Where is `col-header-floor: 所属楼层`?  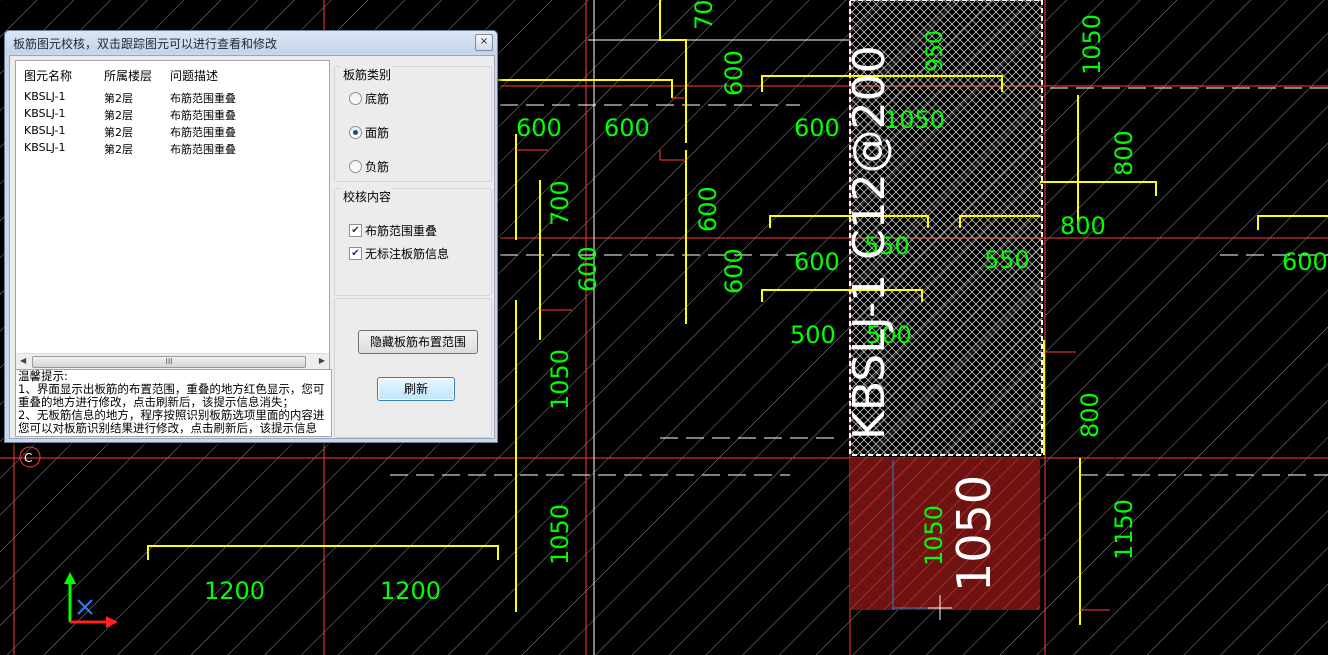 col-header-floor: 所属楼层 is located at coordinates (128, 75).